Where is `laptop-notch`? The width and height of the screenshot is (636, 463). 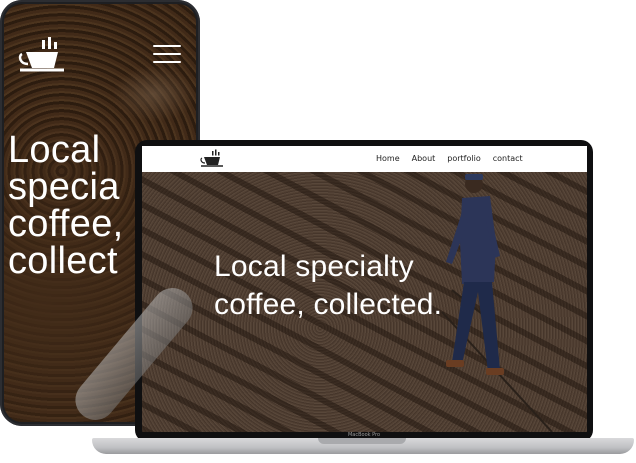 laptop-notch is located at coordinates (362, 441).